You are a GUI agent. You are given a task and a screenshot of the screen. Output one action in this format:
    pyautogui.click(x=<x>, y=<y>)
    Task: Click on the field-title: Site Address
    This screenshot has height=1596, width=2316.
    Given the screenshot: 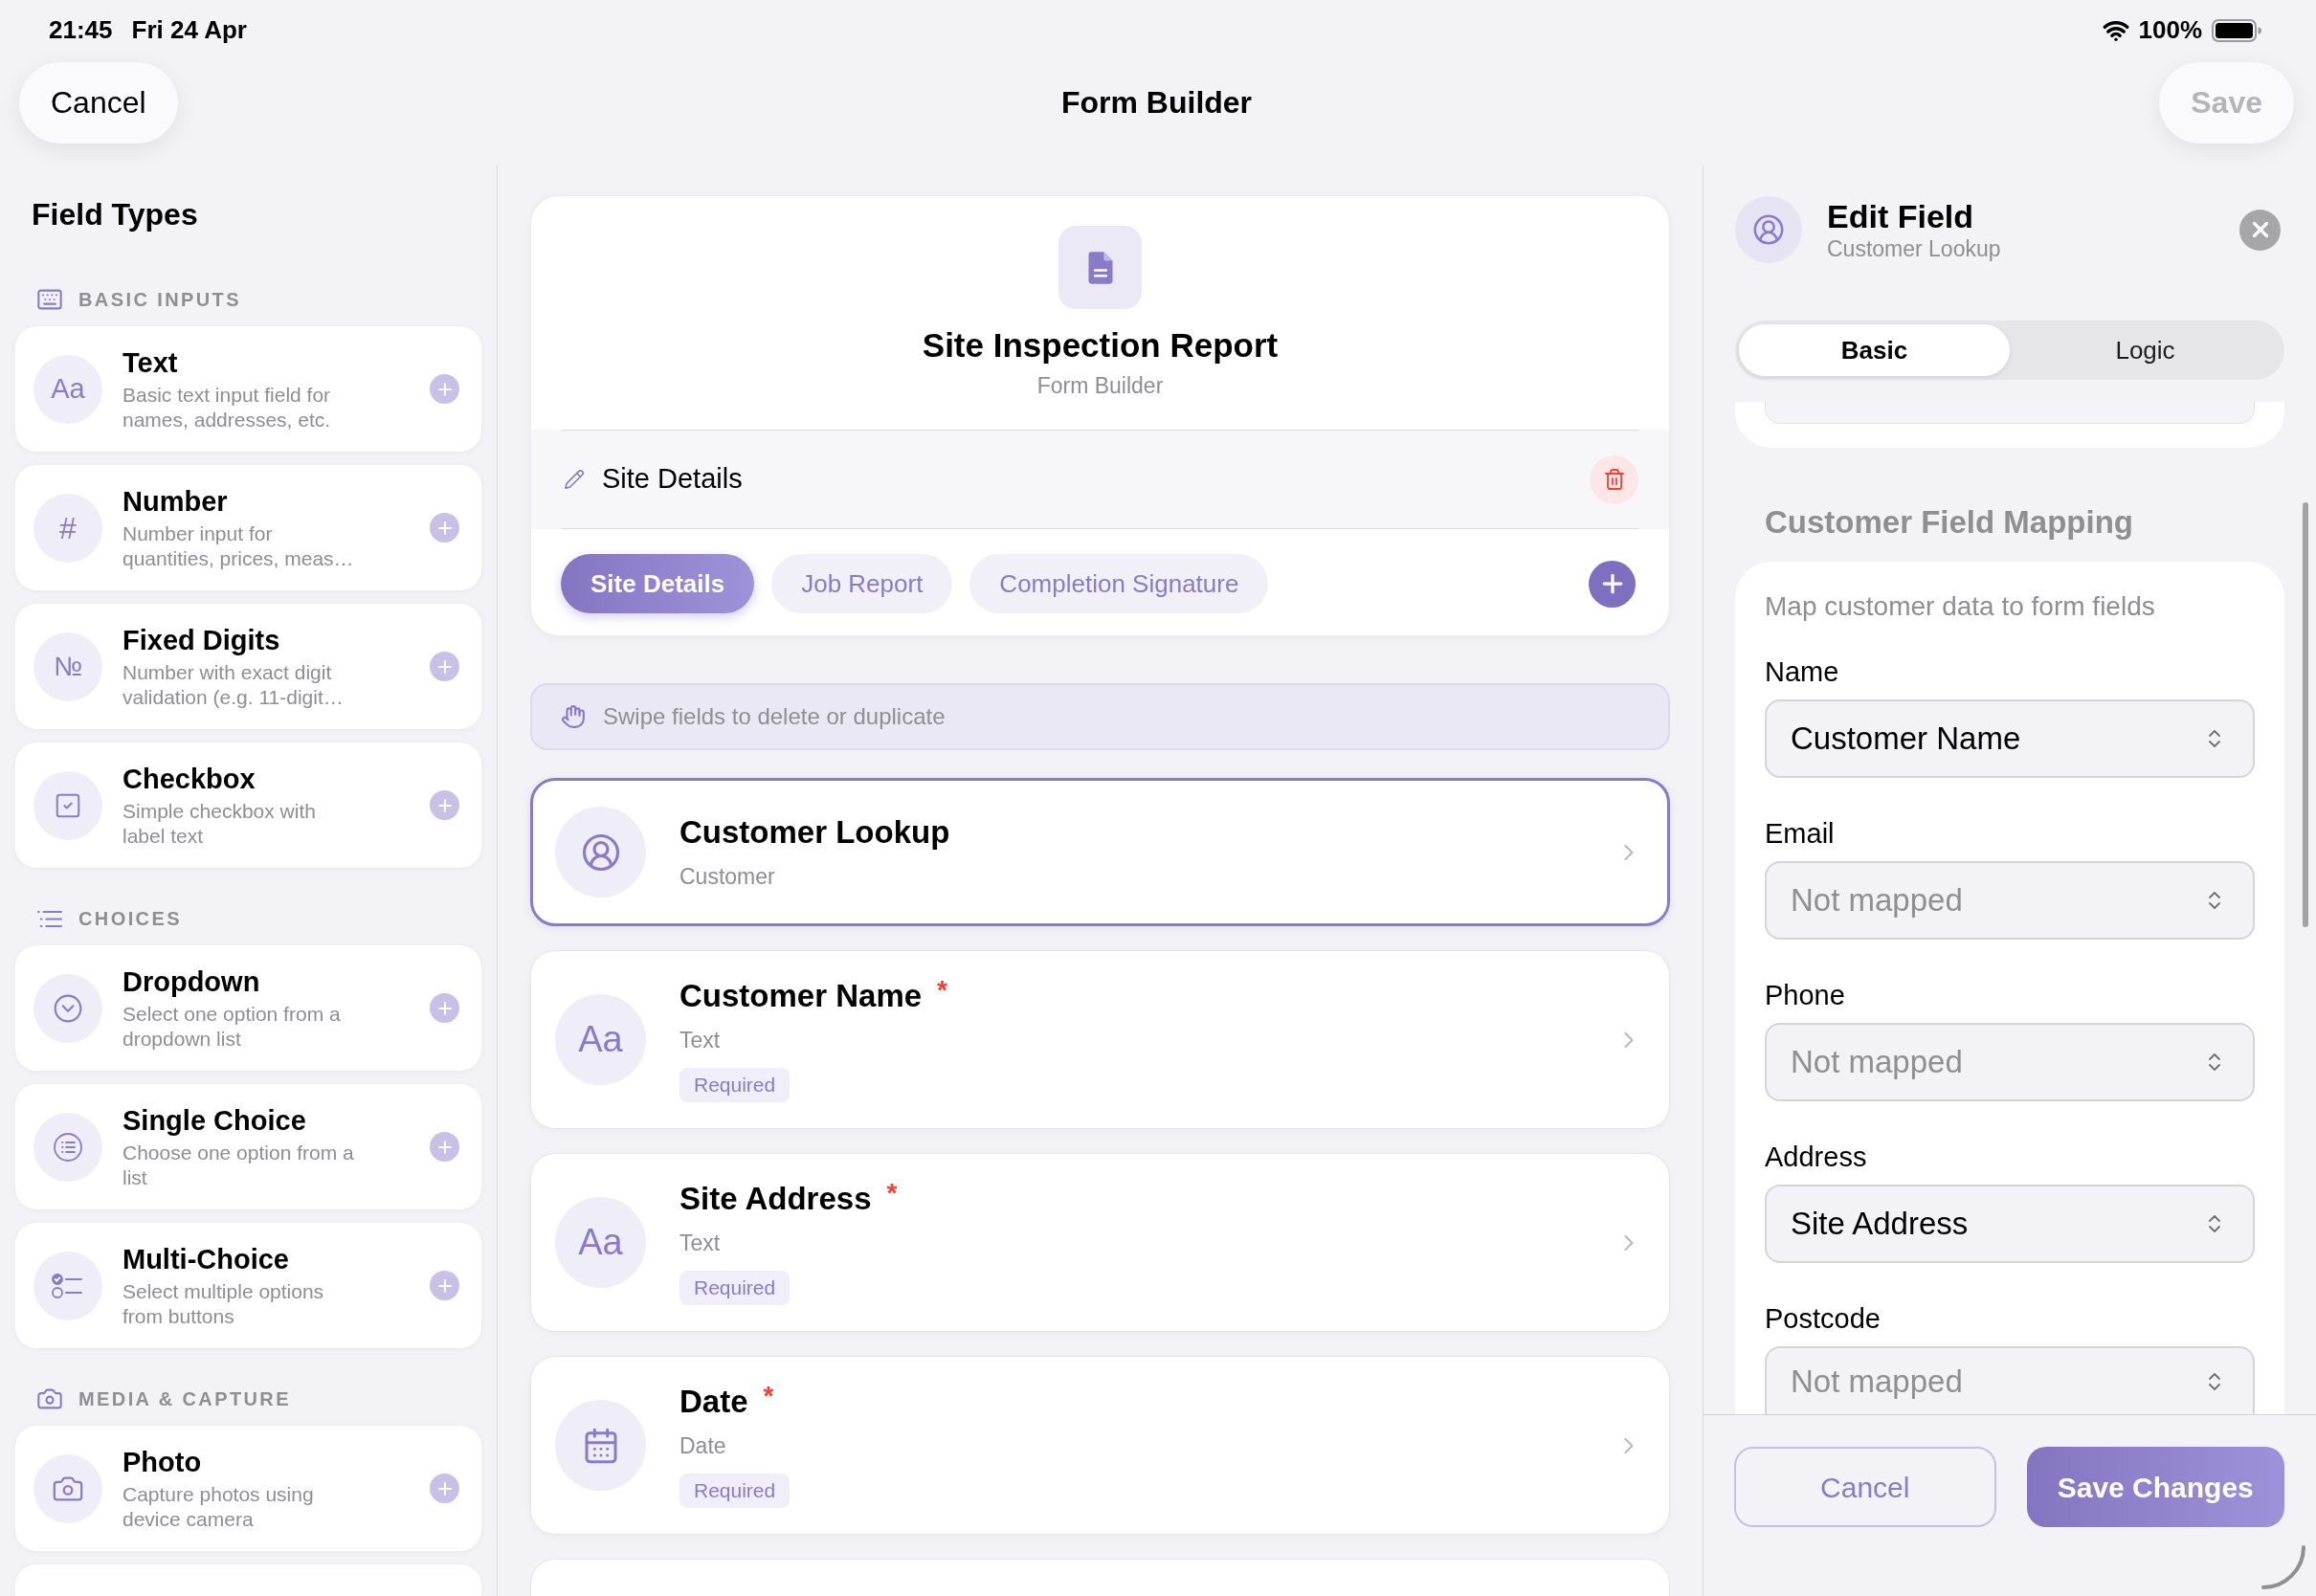 What is the action you would take?
    pyautogui.click(x=776, y=1199)
    